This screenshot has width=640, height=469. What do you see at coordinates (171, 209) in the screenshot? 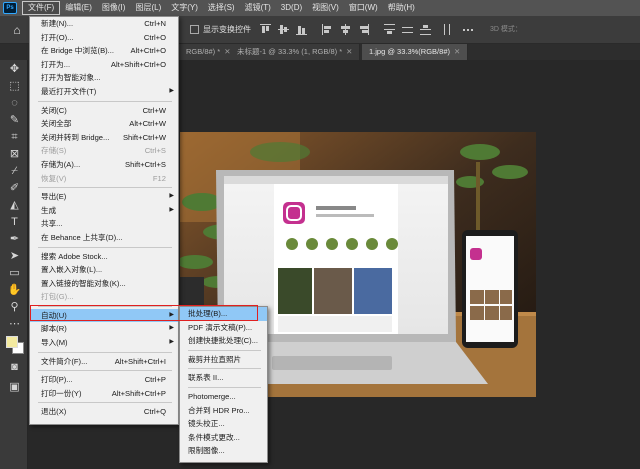
I see `submenu-arrow-icon: ▶` at bounding box center [171, 209].